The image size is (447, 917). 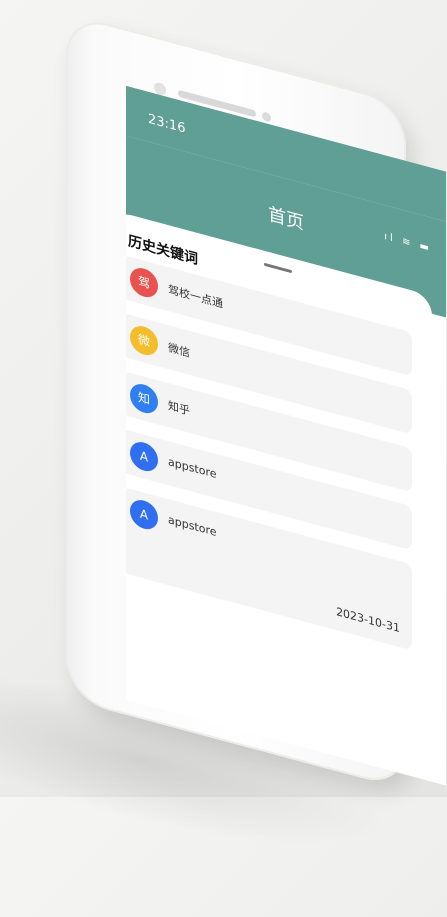 What do you see at coordinates (179, 350) in the screenshot?
I see `item-label: 微信` at bounding box center [179, 350].